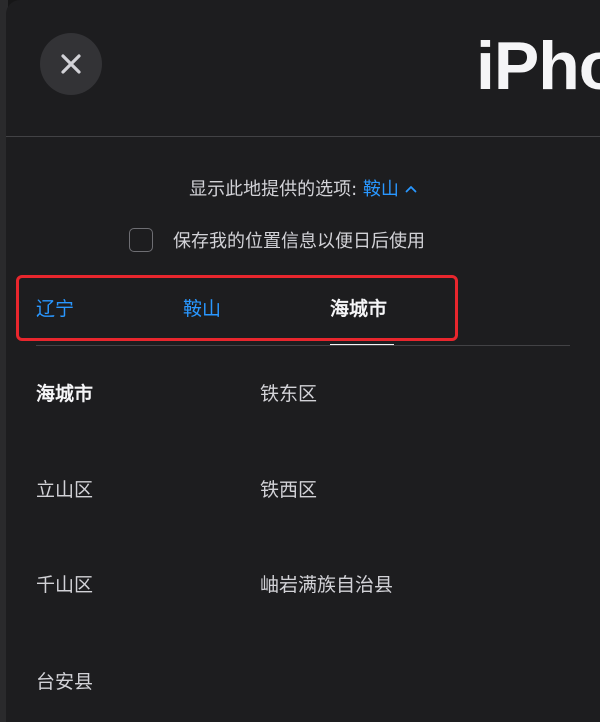  What do you see at coordinates (380, 189) in the screenshot?
I see `selected-location: 鞍山` at bounding box center [380, 189].